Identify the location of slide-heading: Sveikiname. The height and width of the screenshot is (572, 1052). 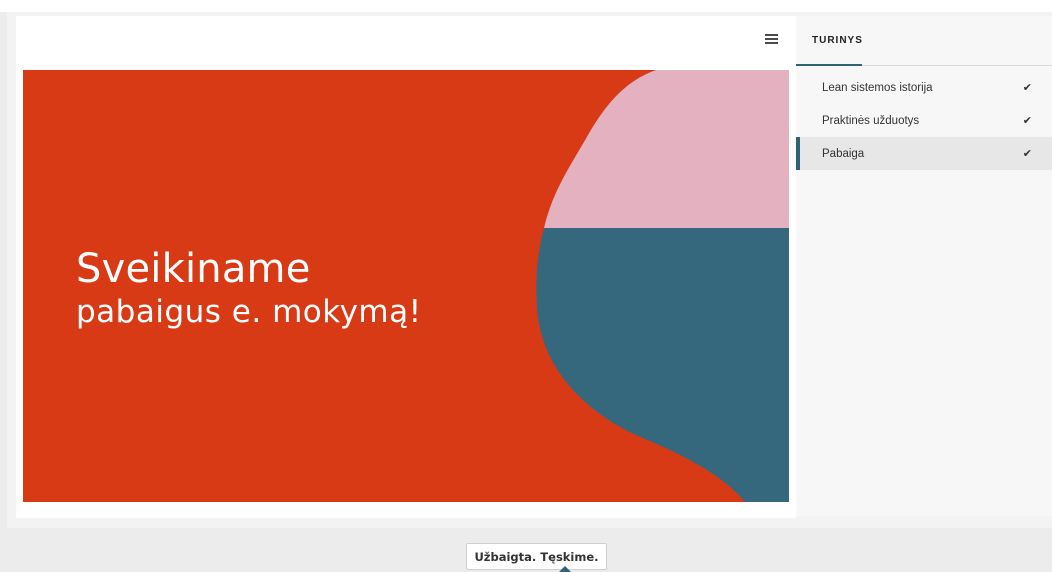
(193, 269).